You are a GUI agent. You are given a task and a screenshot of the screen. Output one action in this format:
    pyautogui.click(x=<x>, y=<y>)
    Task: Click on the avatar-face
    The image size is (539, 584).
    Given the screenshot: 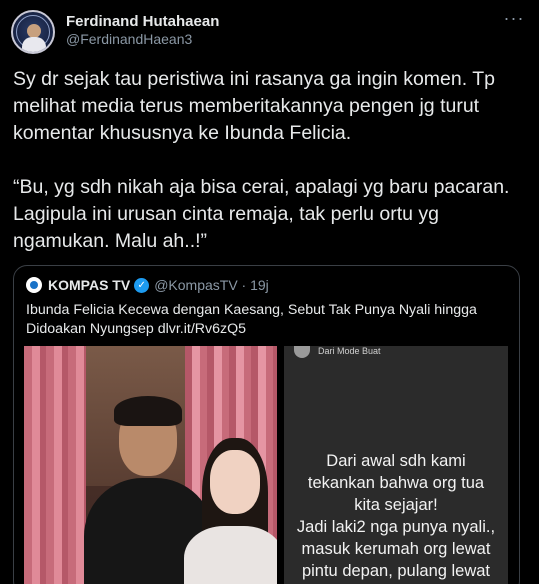 What is the action you would take?
    pyautogui.click(x=34, y=31)
    